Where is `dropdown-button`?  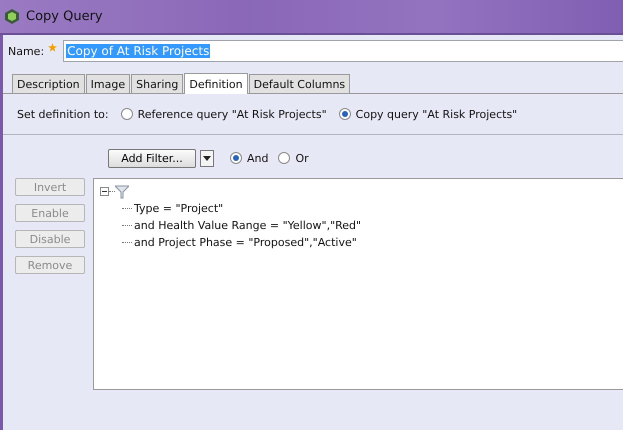
dropdown-button is located at coordinates (207, 158).